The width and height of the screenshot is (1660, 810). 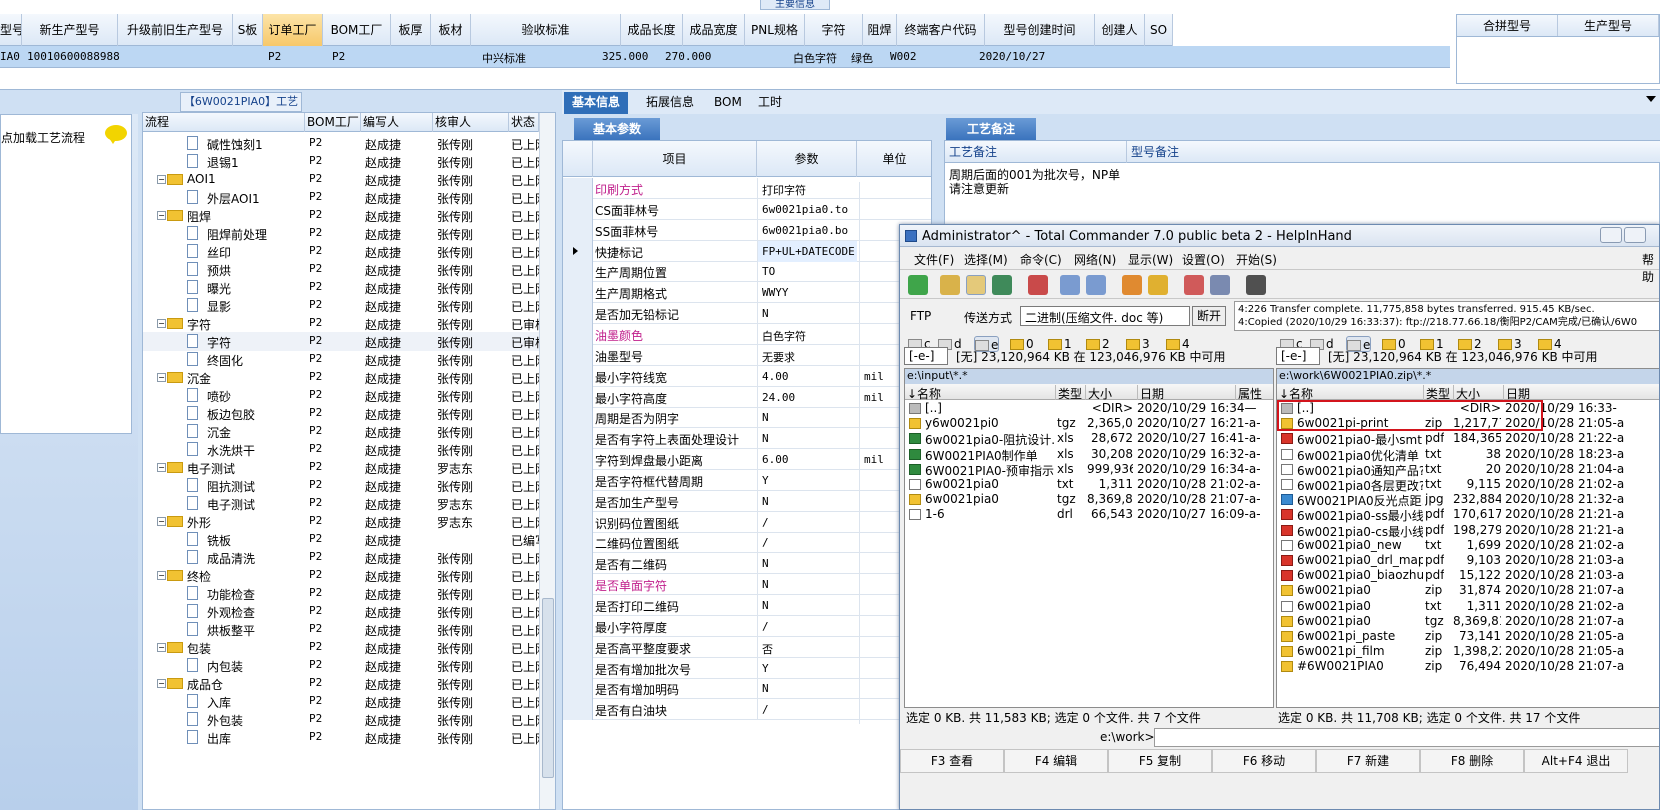 What do you see at coordinates (1468, 666) in the screenshot?
I see `file-row: #6W0021PIA0 zip 76,494 2020/10/28 21:07-a` at bounding box center [1468, 666].